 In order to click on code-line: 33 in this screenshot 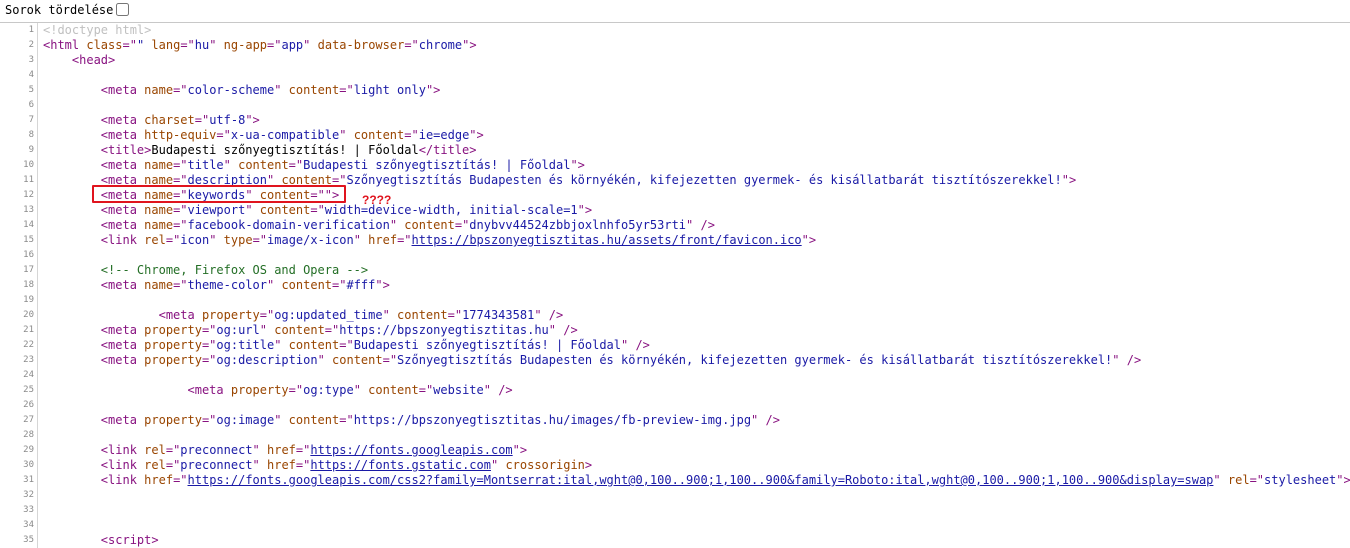, I will do `click(675, 510)`.